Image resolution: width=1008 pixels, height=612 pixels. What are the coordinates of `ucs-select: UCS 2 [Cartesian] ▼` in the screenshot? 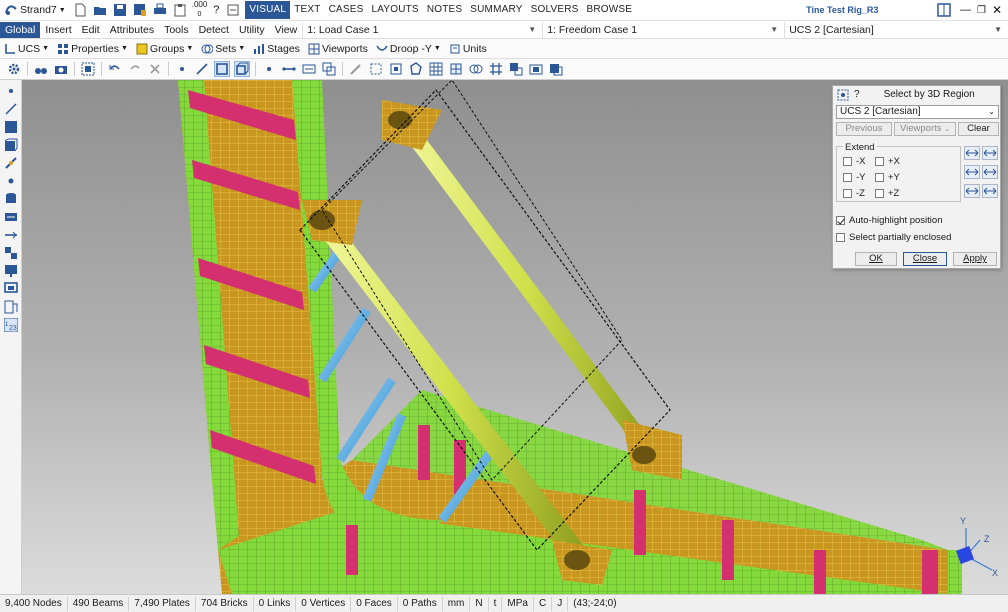 It's located at (896, 29).